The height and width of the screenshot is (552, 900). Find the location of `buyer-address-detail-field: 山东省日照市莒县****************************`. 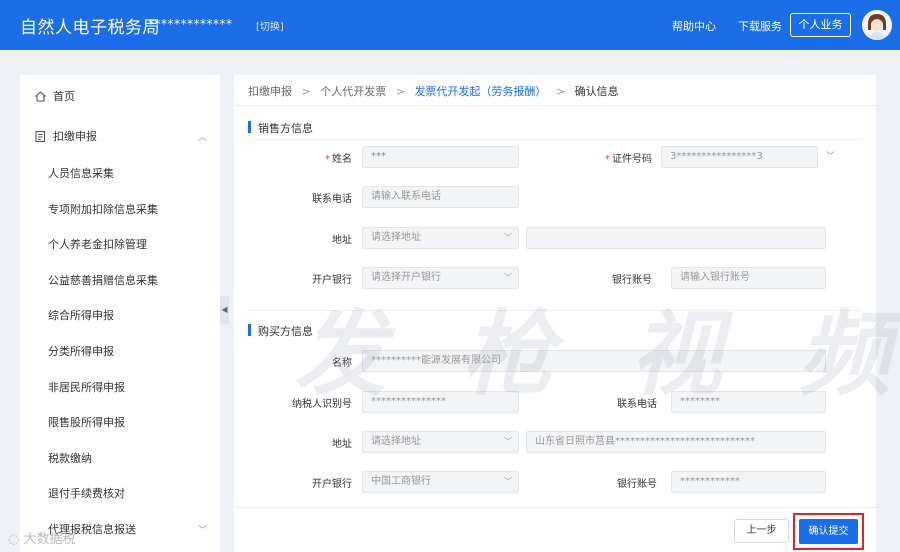

buyer-address-detail-field: 山东省日照市莒县**************************** is located at coordinates (676, 442).